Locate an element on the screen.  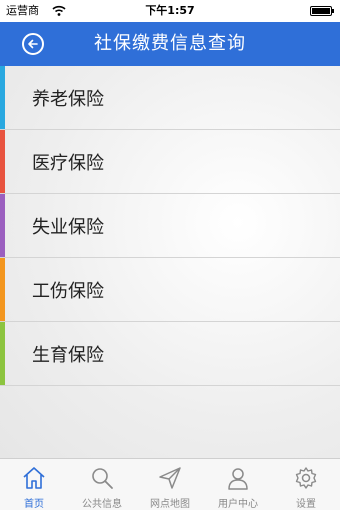
navigation-bar: 社保缴费信息查询 is located at coordinates (170, 44).